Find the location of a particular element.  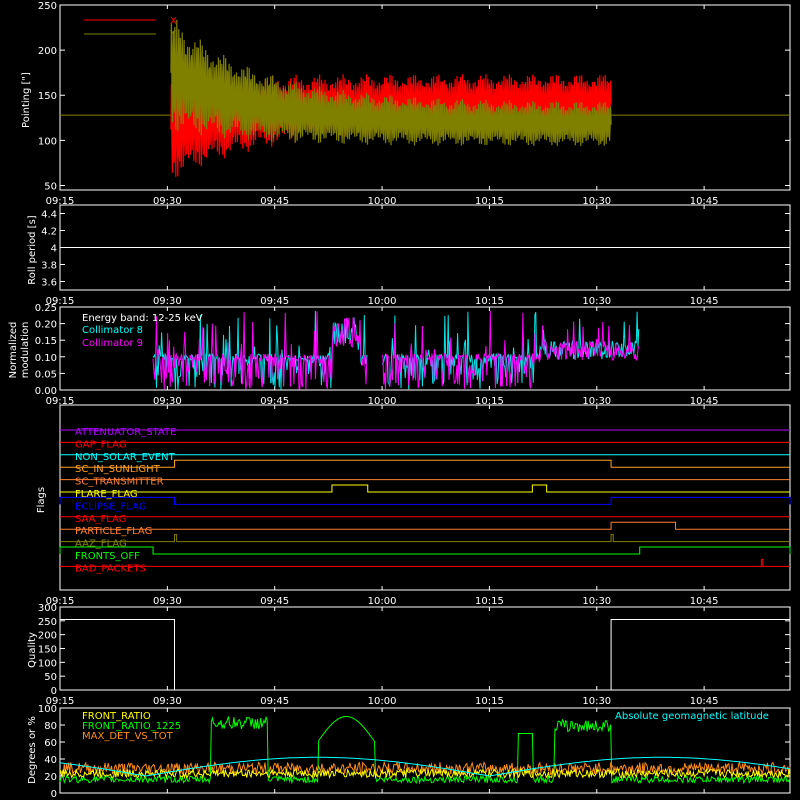

legend-y-label: Y is located at coordinates (173, 34).